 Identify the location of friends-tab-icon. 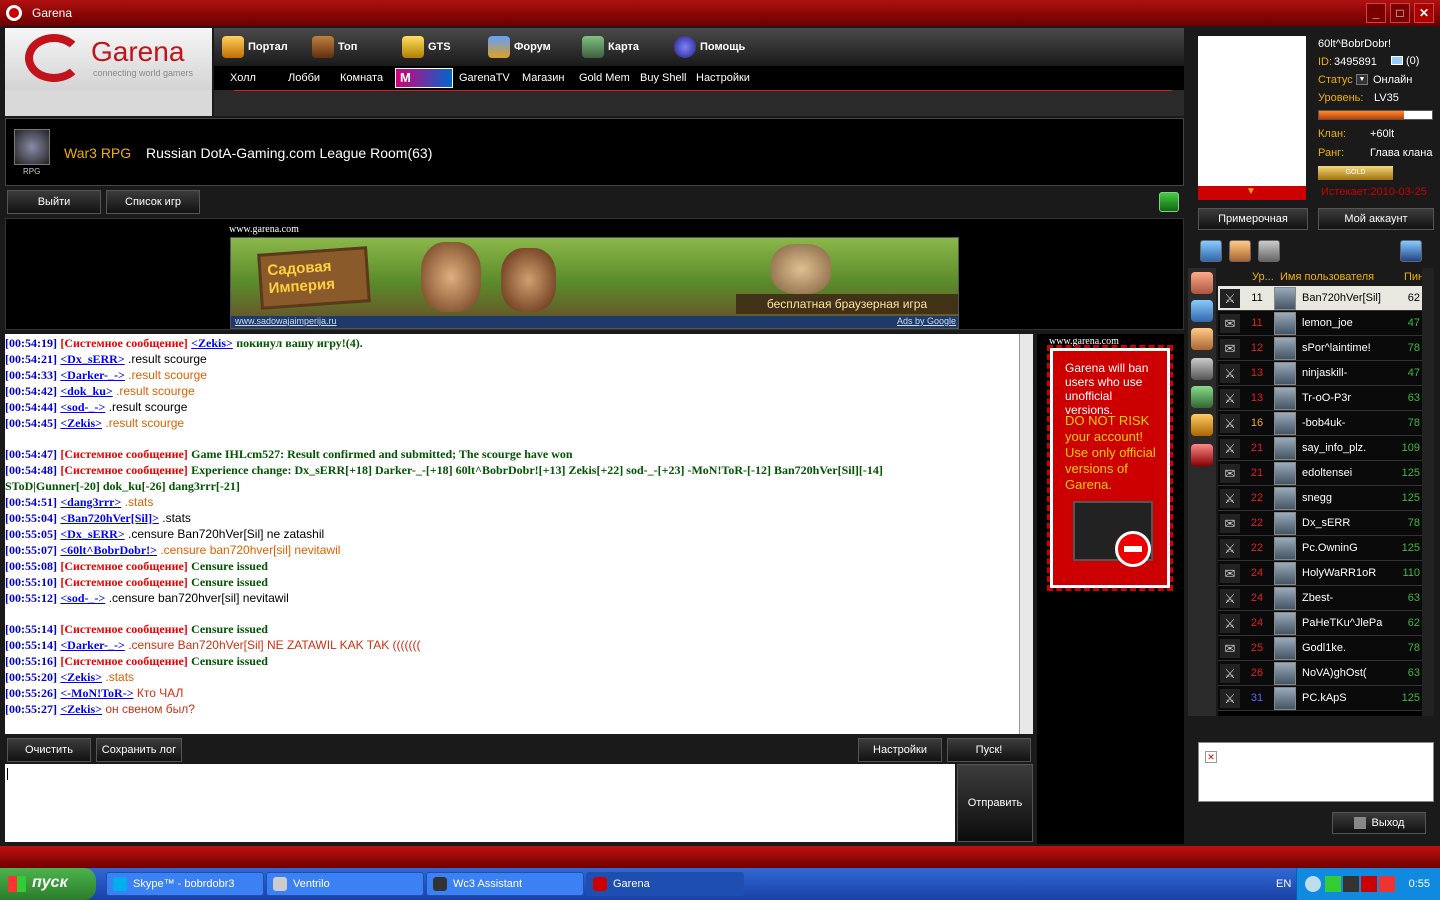
(1202, 311).